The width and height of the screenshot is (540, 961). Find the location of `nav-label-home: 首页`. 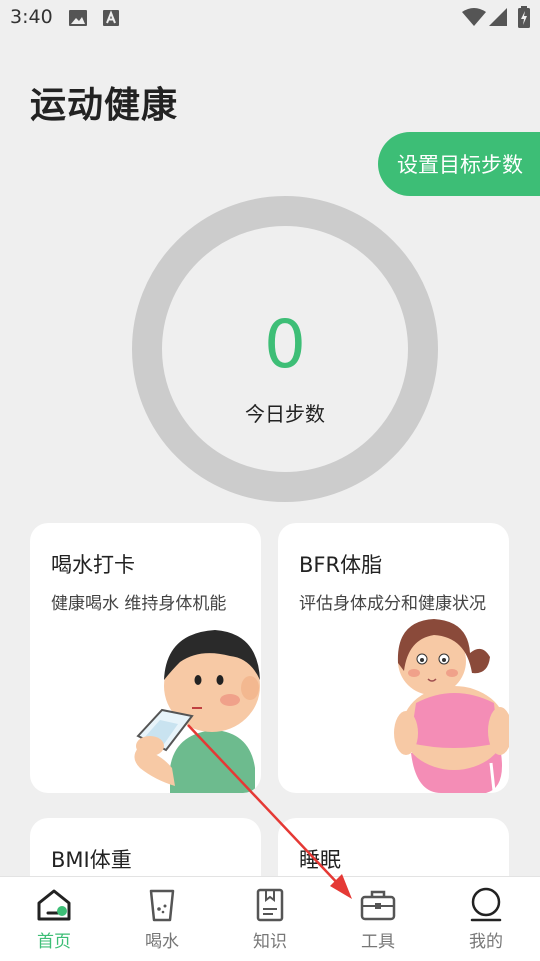

nav-label-home: 首页 is located at coordinates (54, 942).